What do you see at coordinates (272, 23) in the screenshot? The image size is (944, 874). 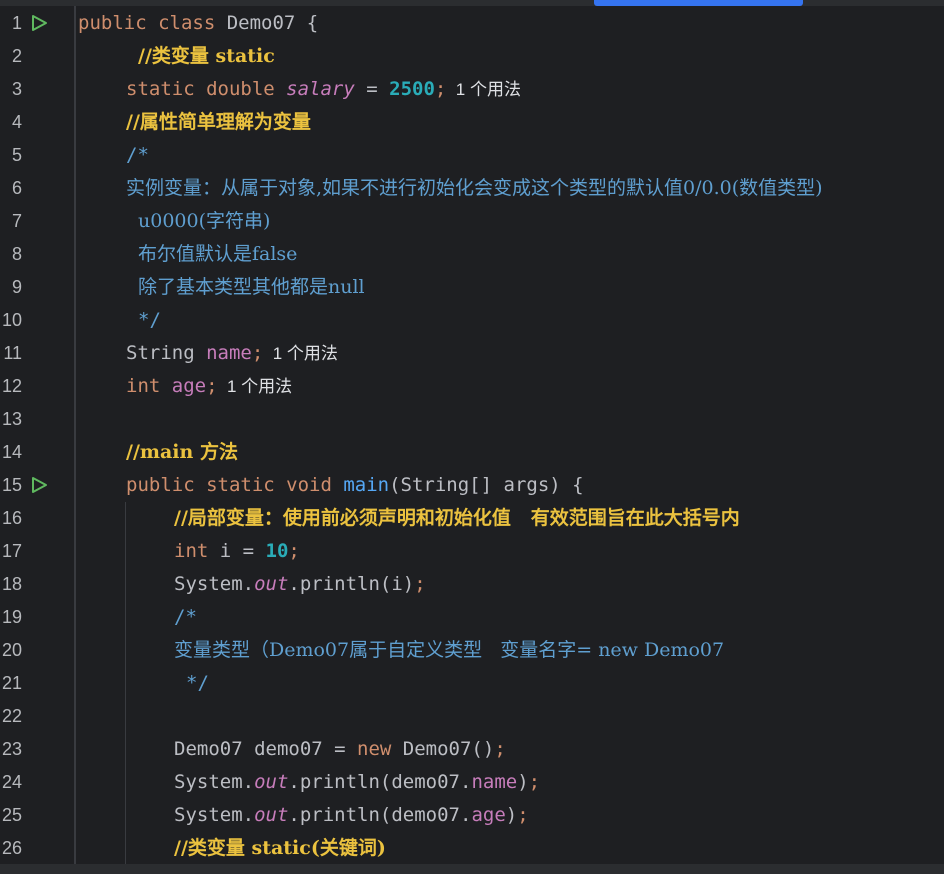 I see `code-token: Demo07 {` at bounding box center [272, 23].